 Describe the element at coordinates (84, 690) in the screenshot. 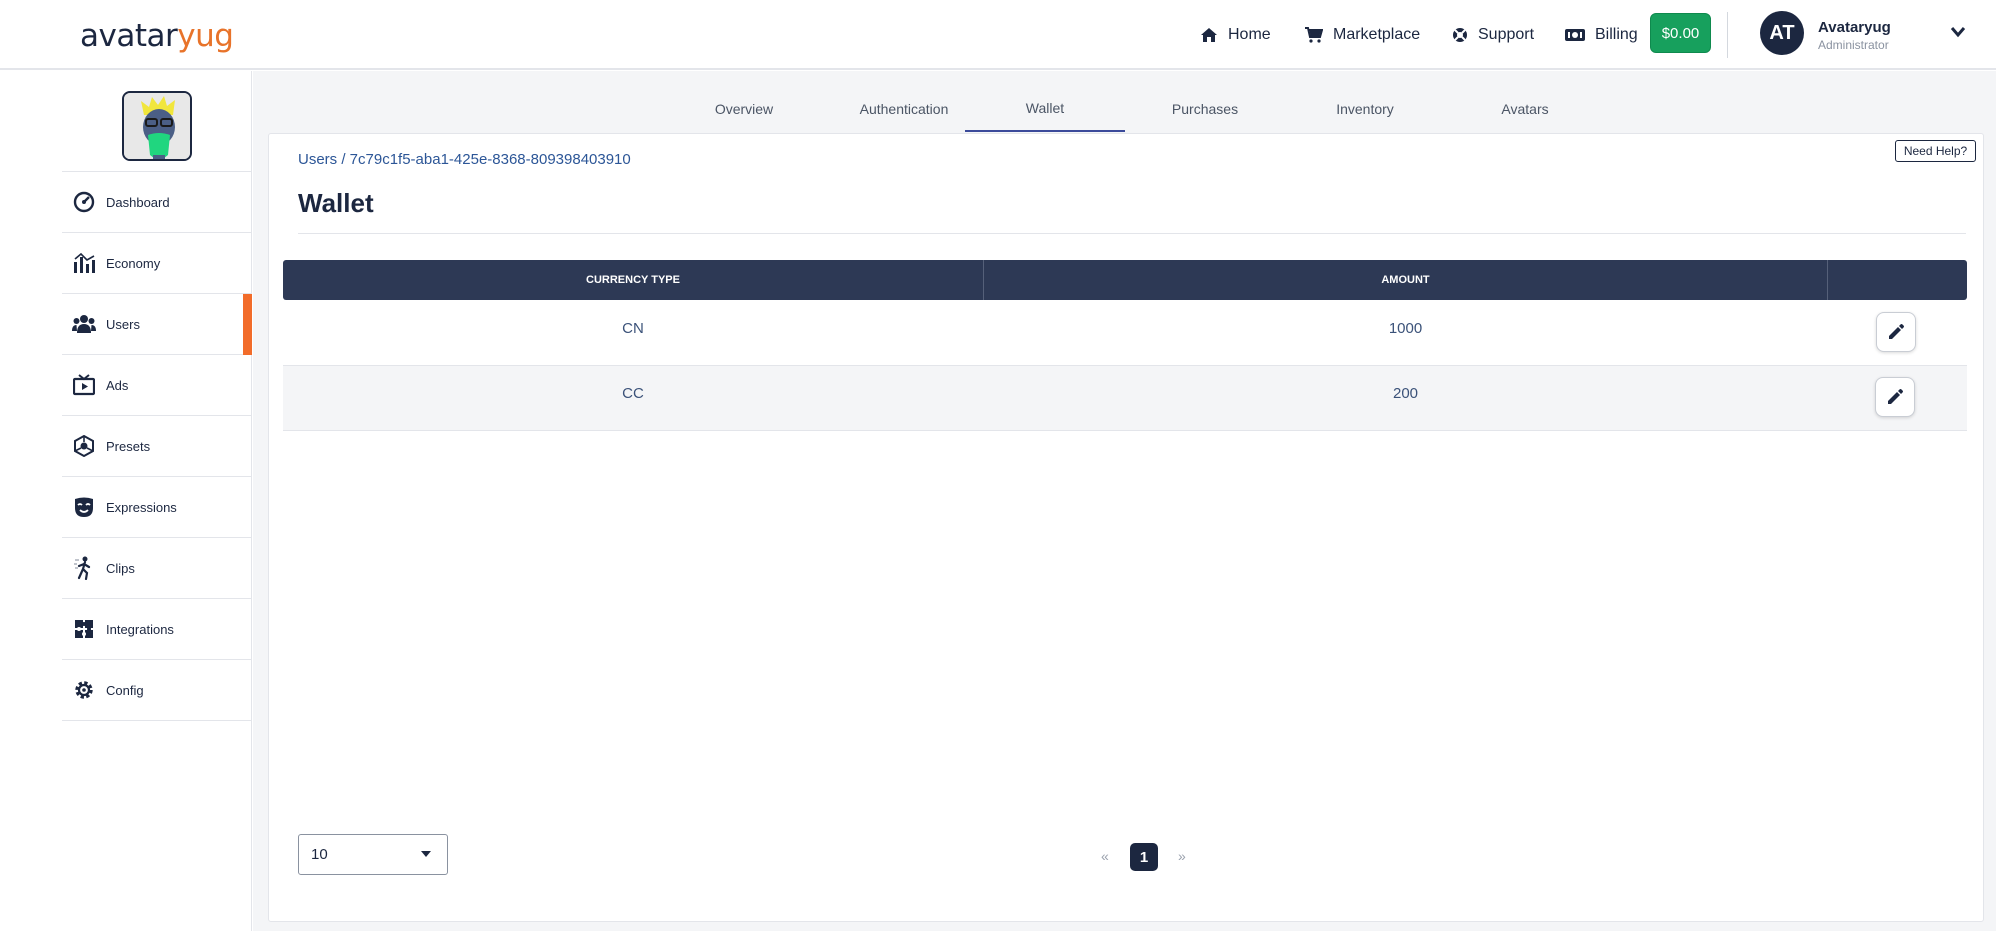

I see `config-gear-icon` at that location.